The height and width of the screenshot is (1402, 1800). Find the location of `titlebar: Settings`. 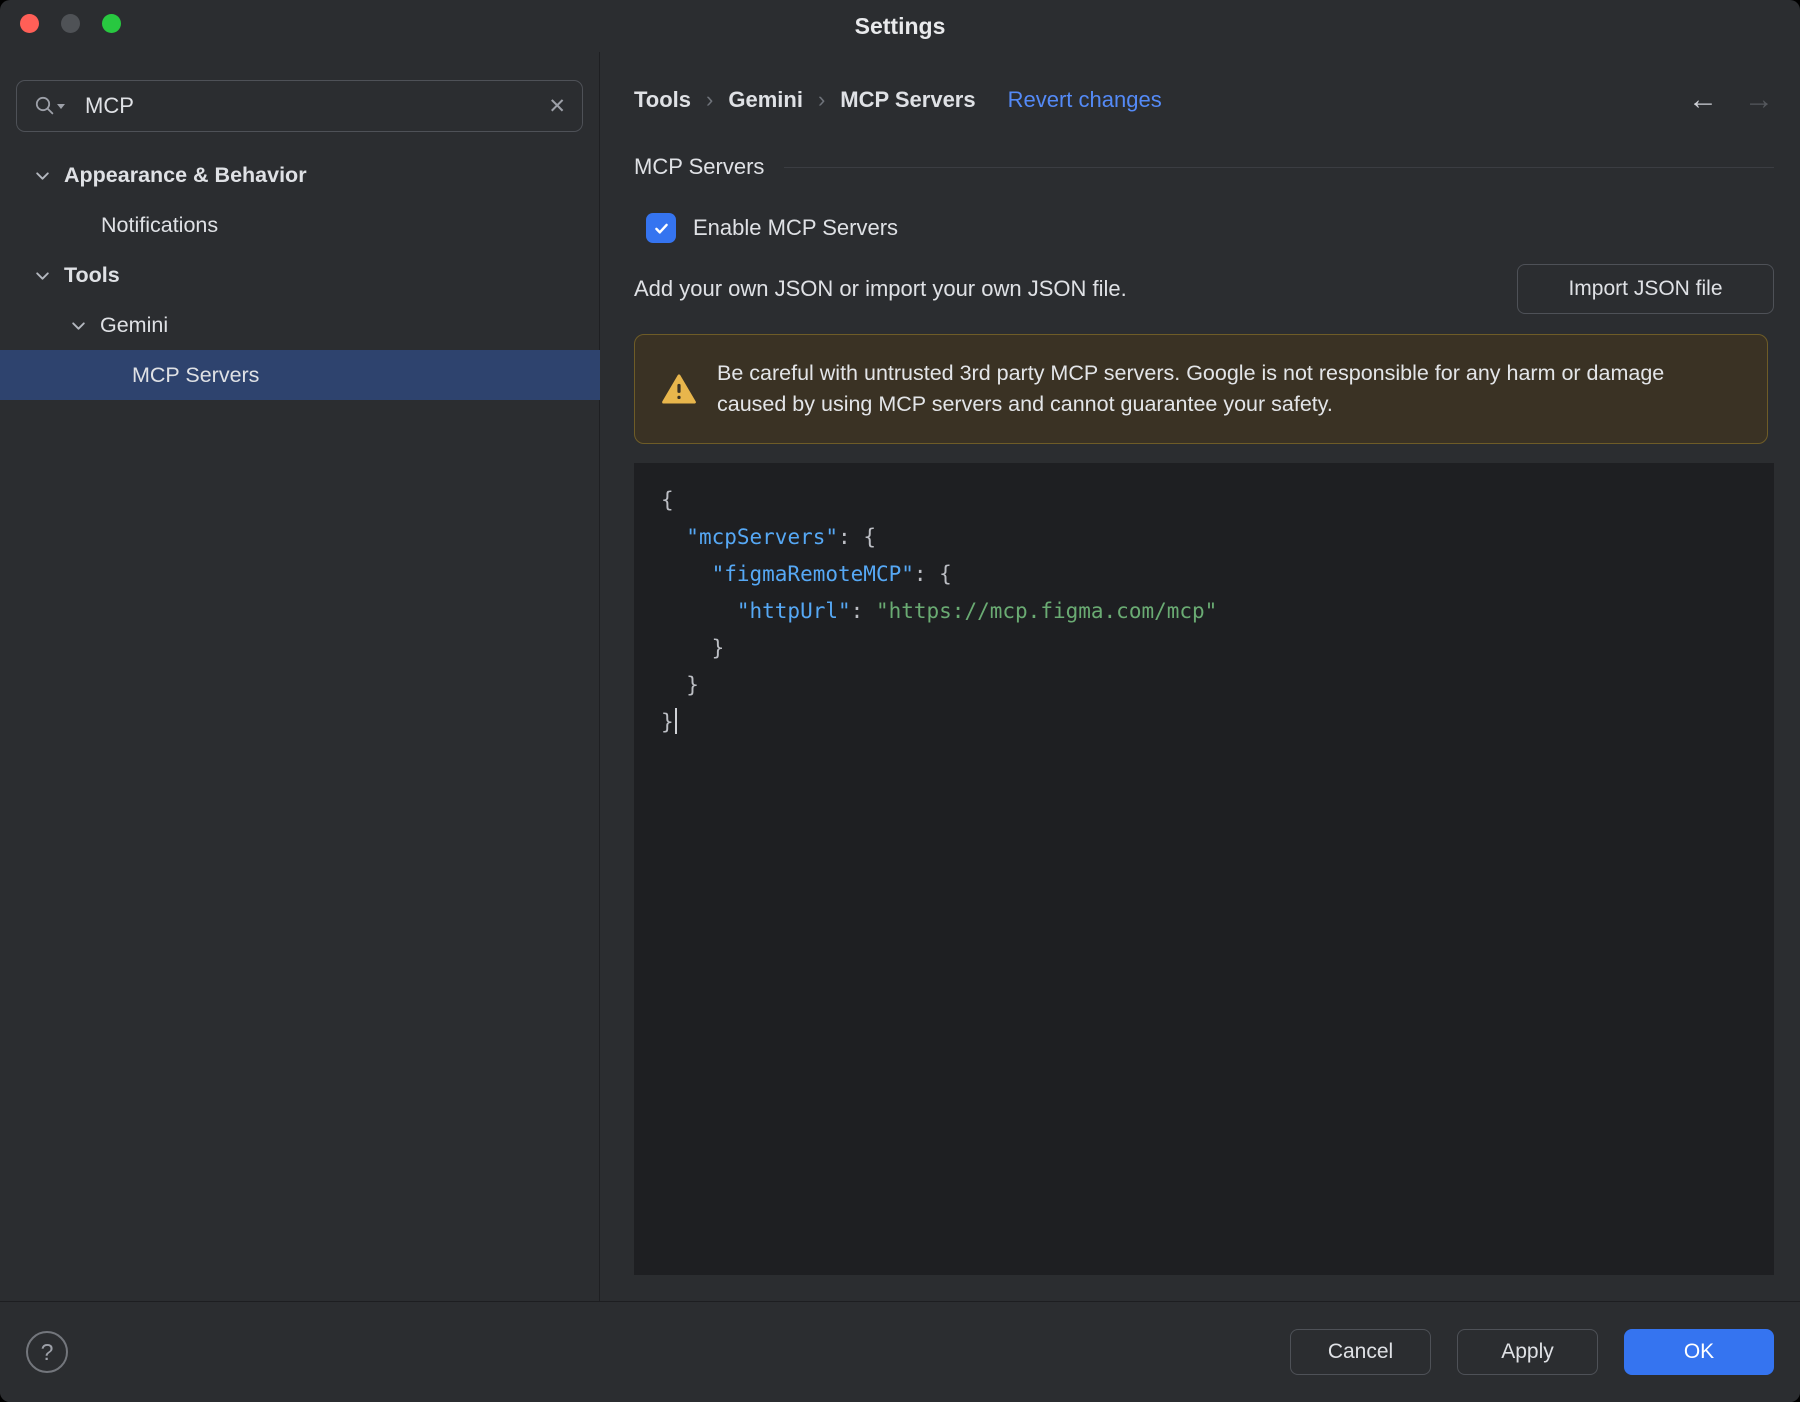

titlebar: Settings is located at coordinates (900, 26).